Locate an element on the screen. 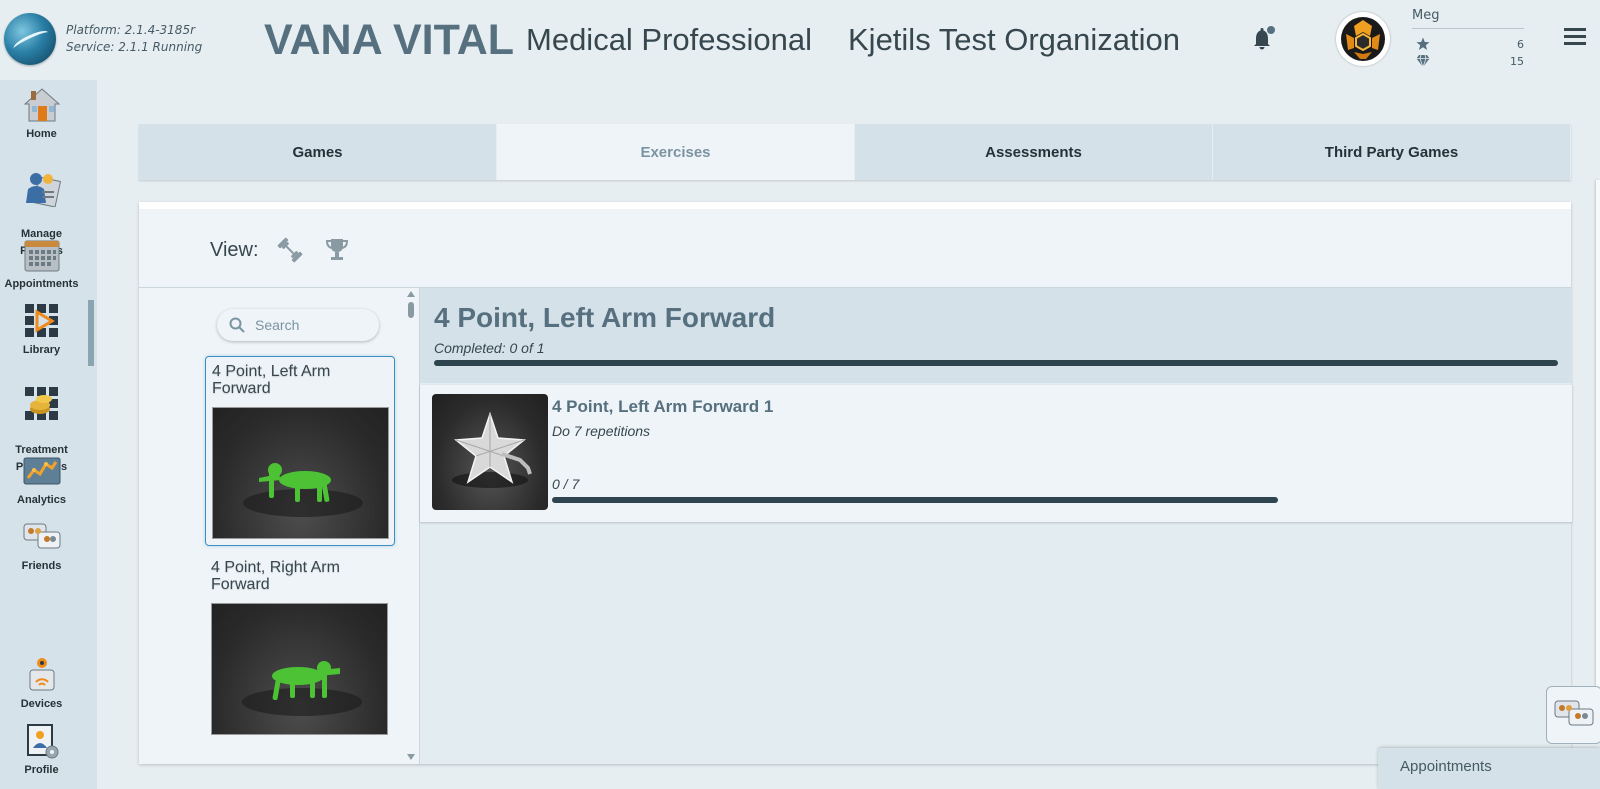 The width and height of the screenshot is (1600, 789). gems-count: 15 is located at coordinates (1517, 61).